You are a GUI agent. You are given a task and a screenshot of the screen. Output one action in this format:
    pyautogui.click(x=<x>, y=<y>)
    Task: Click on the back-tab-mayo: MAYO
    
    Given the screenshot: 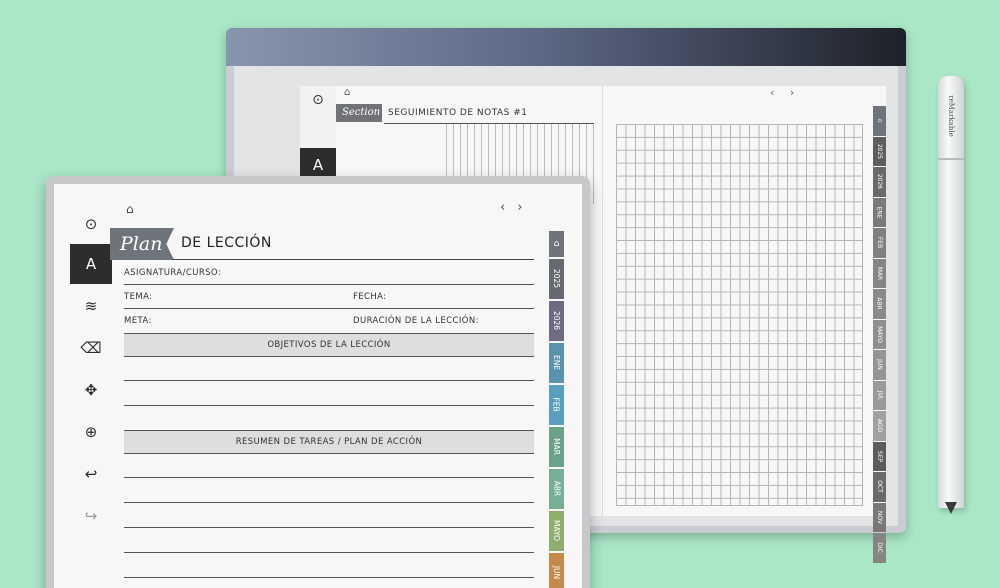 What is the action you would take?
    pyautogui.click(x=879, y=334)
    